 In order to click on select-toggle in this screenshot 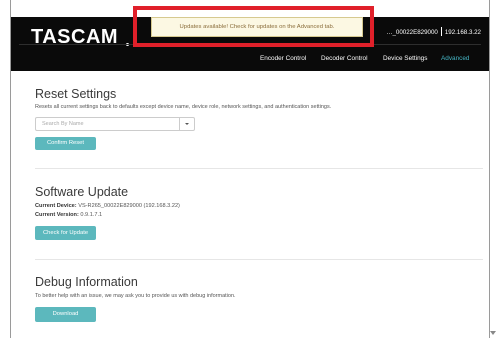, I will do `click(186, 124)`.